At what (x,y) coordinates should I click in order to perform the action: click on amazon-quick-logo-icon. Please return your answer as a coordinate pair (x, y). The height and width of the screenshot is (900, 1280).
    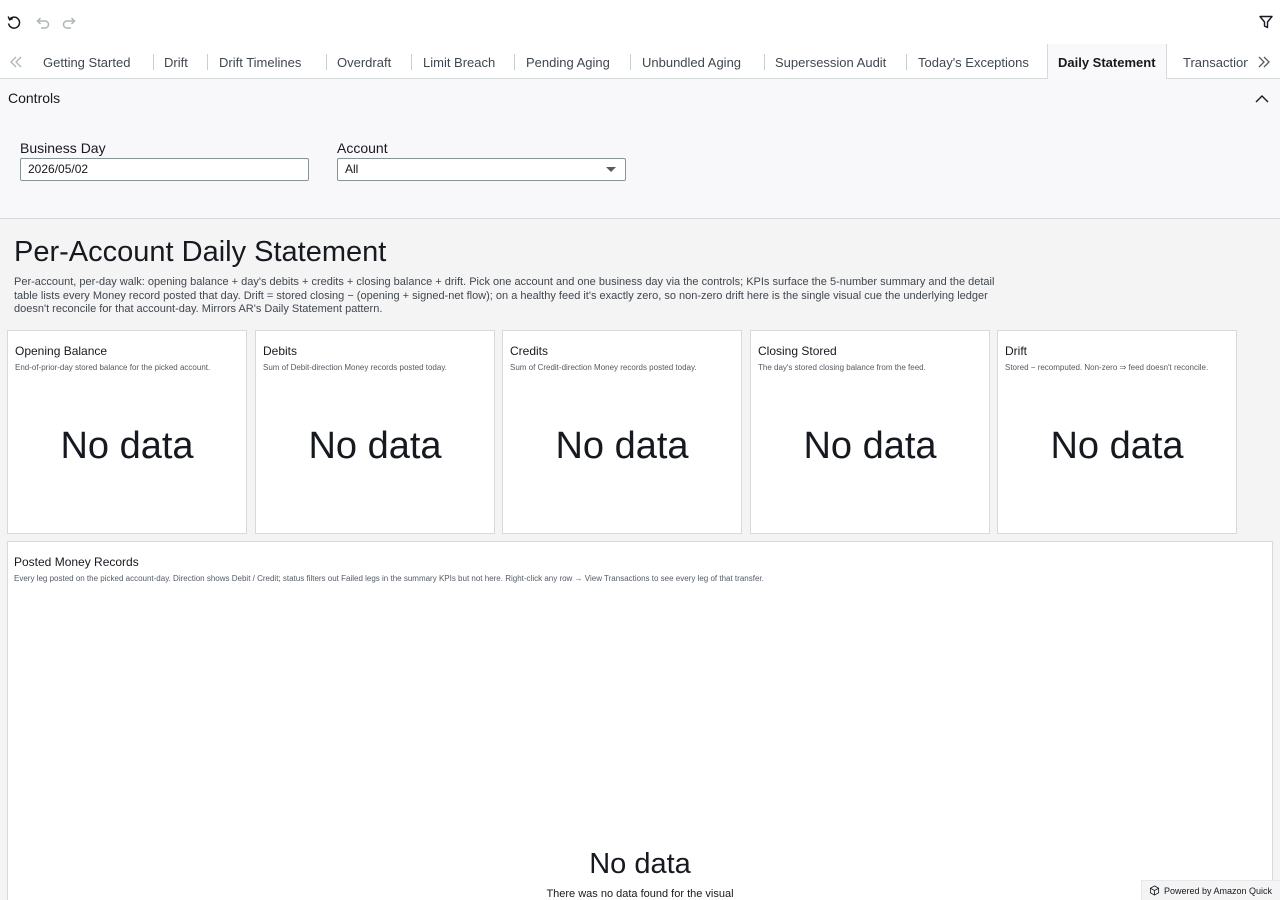
    Looking at the image, I should click on (1154, 890).